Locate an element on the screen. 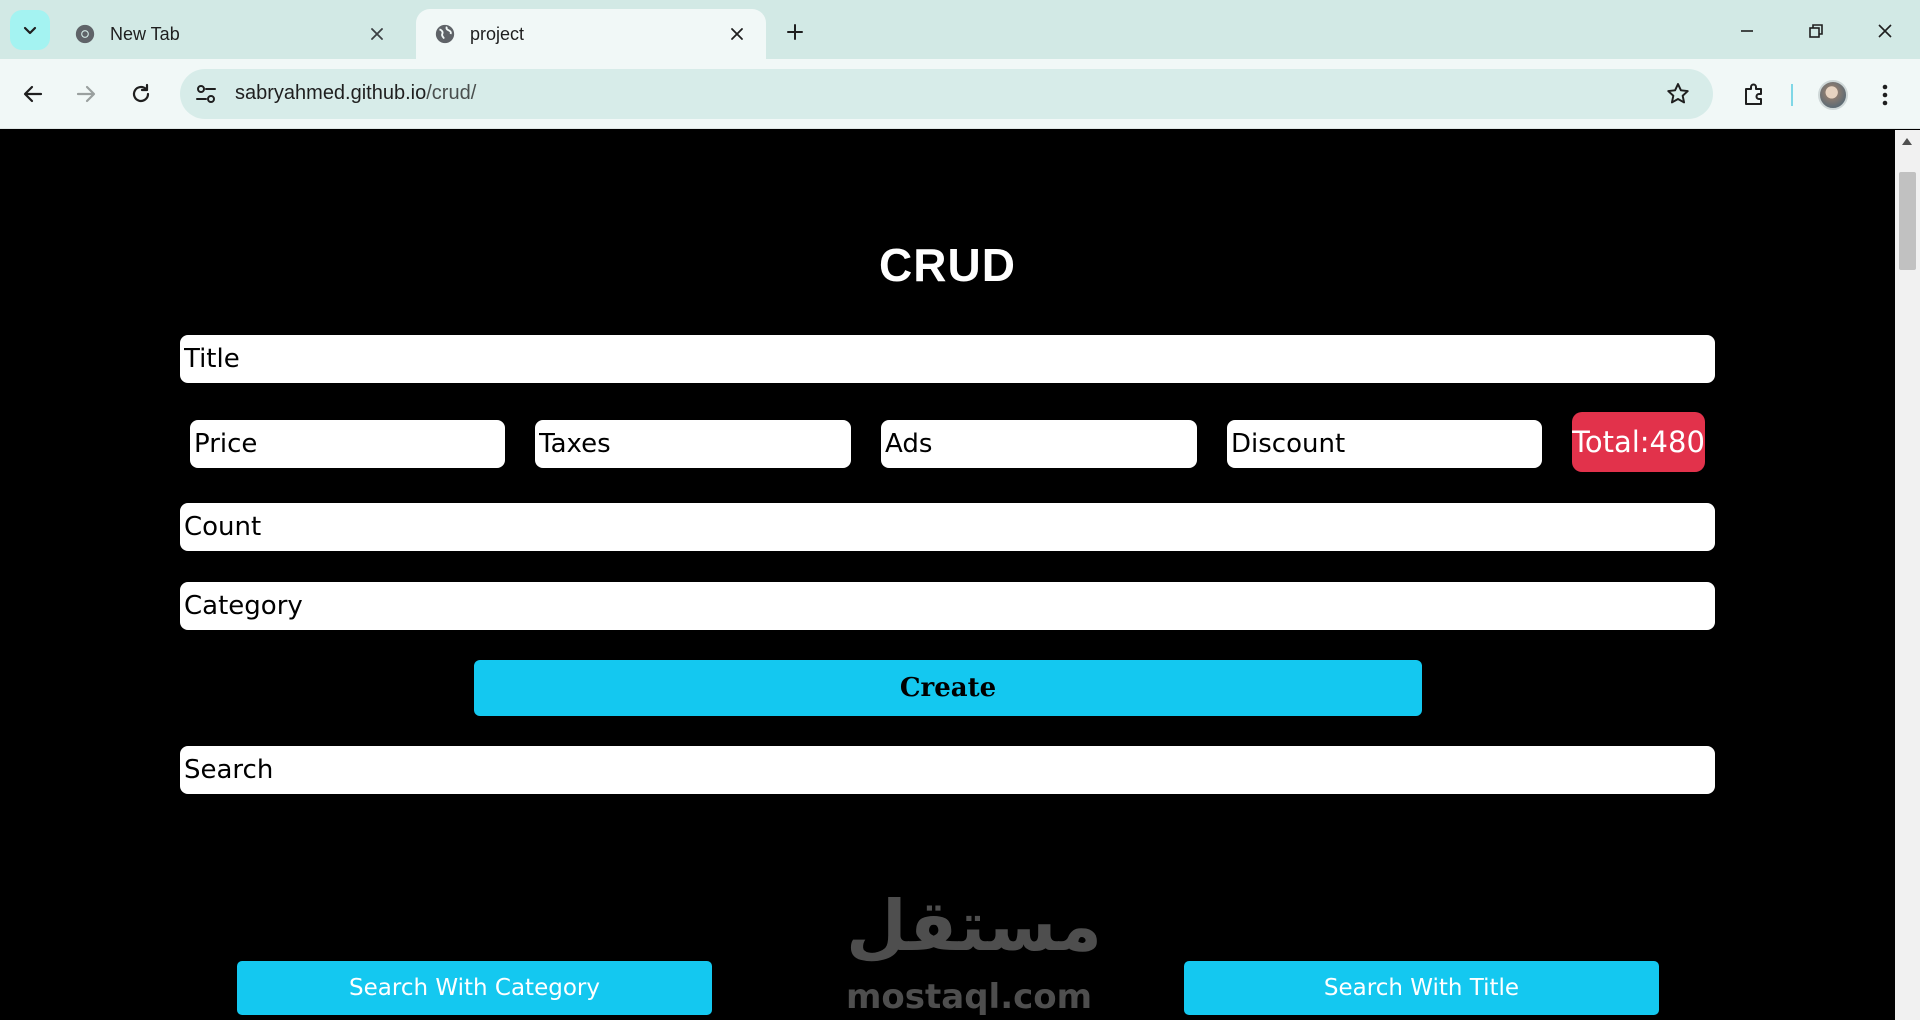 This screenshot has height=1020, width=1920. tab-title: New Tab is located at coordinates (145, 33).